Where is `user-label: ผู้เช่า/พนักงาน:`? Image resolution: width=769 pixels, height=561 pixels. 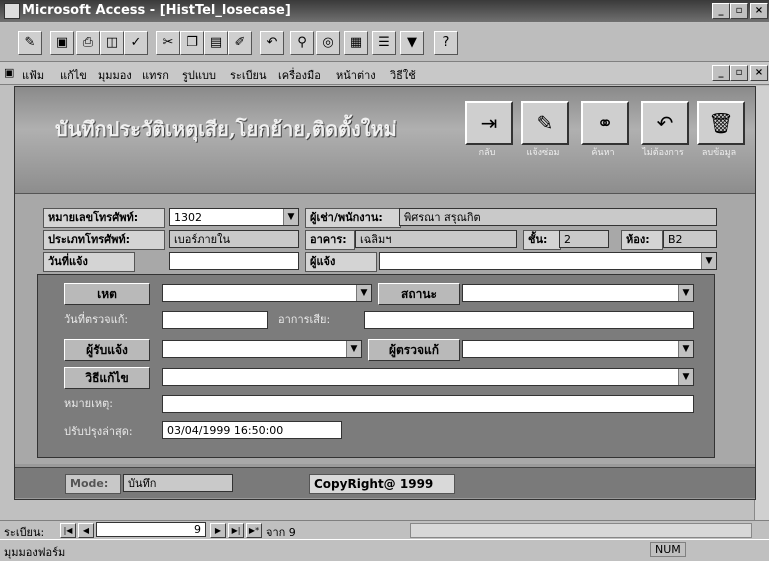
user-label: ผู้เช่า/พนักงาน: is located at coordinates (353, 218).